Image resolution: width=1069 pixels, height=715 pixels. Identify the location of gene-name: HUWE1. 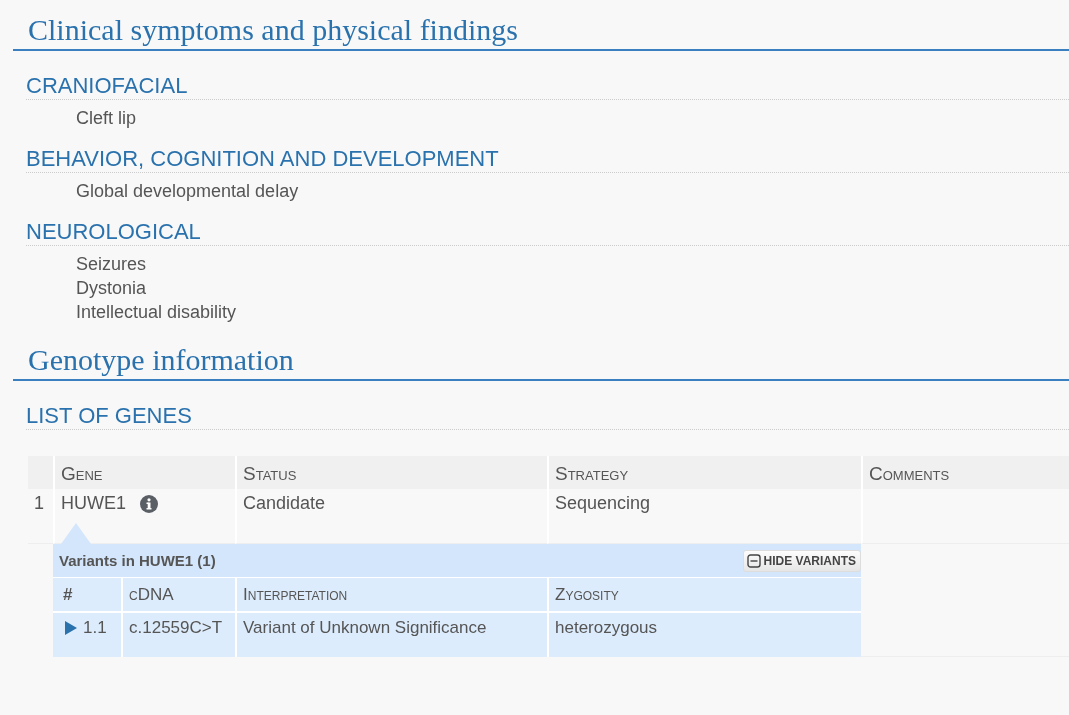
(93, 503).